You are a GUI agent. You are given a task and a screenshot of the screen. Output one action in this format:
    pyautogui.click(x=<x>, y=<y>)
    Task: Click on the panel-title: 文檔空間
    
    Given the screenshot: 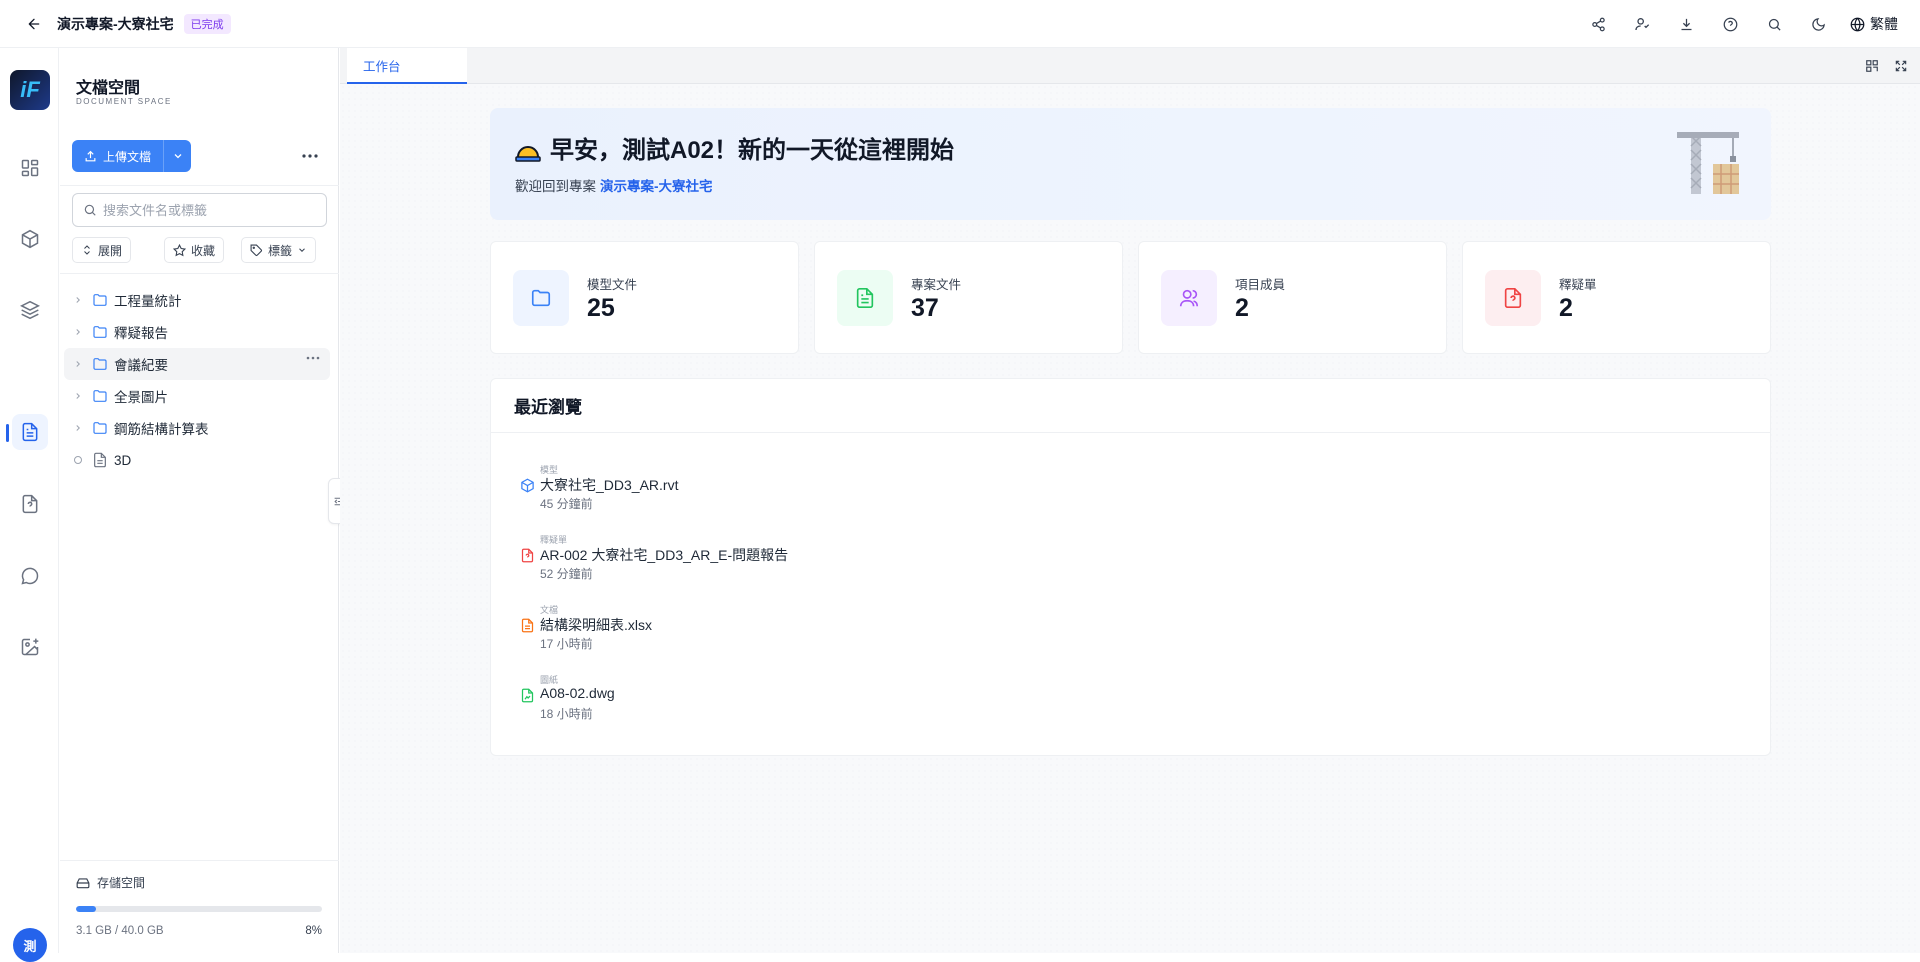 What is the action you would take?
    pyautogui.click(x=108, y=88)
    